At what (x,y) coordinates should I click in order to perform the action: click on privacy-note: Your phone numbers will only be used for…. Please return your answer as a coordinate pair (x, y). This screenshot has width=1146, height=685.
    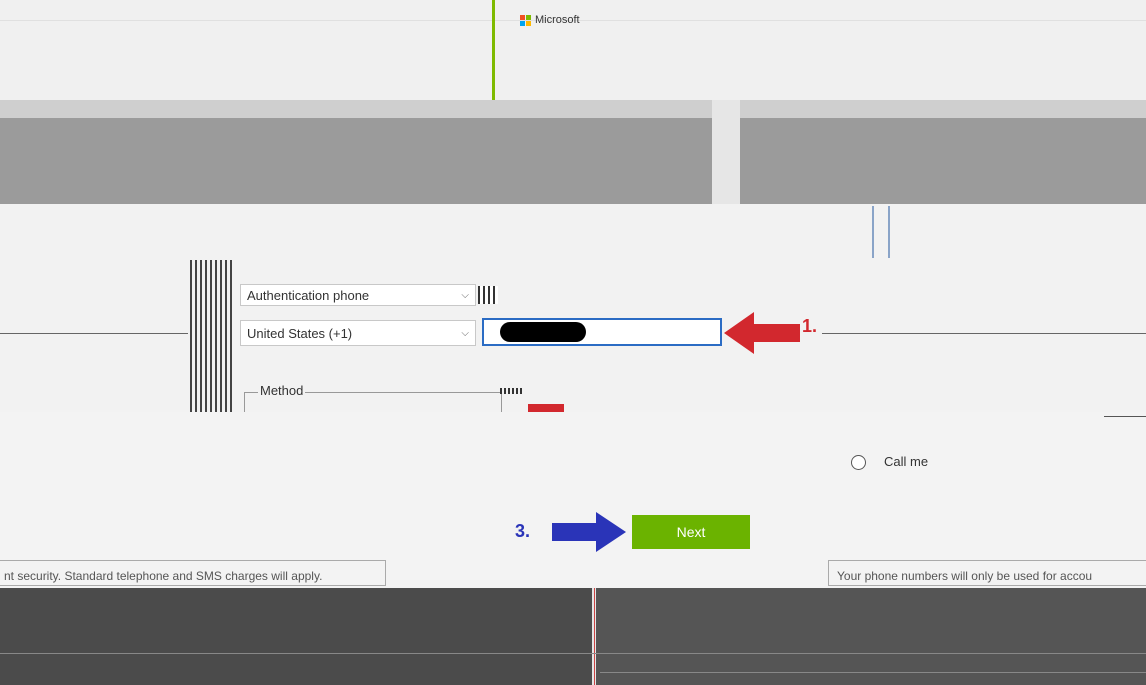
    Looking at the image, I should click on (987, 573).